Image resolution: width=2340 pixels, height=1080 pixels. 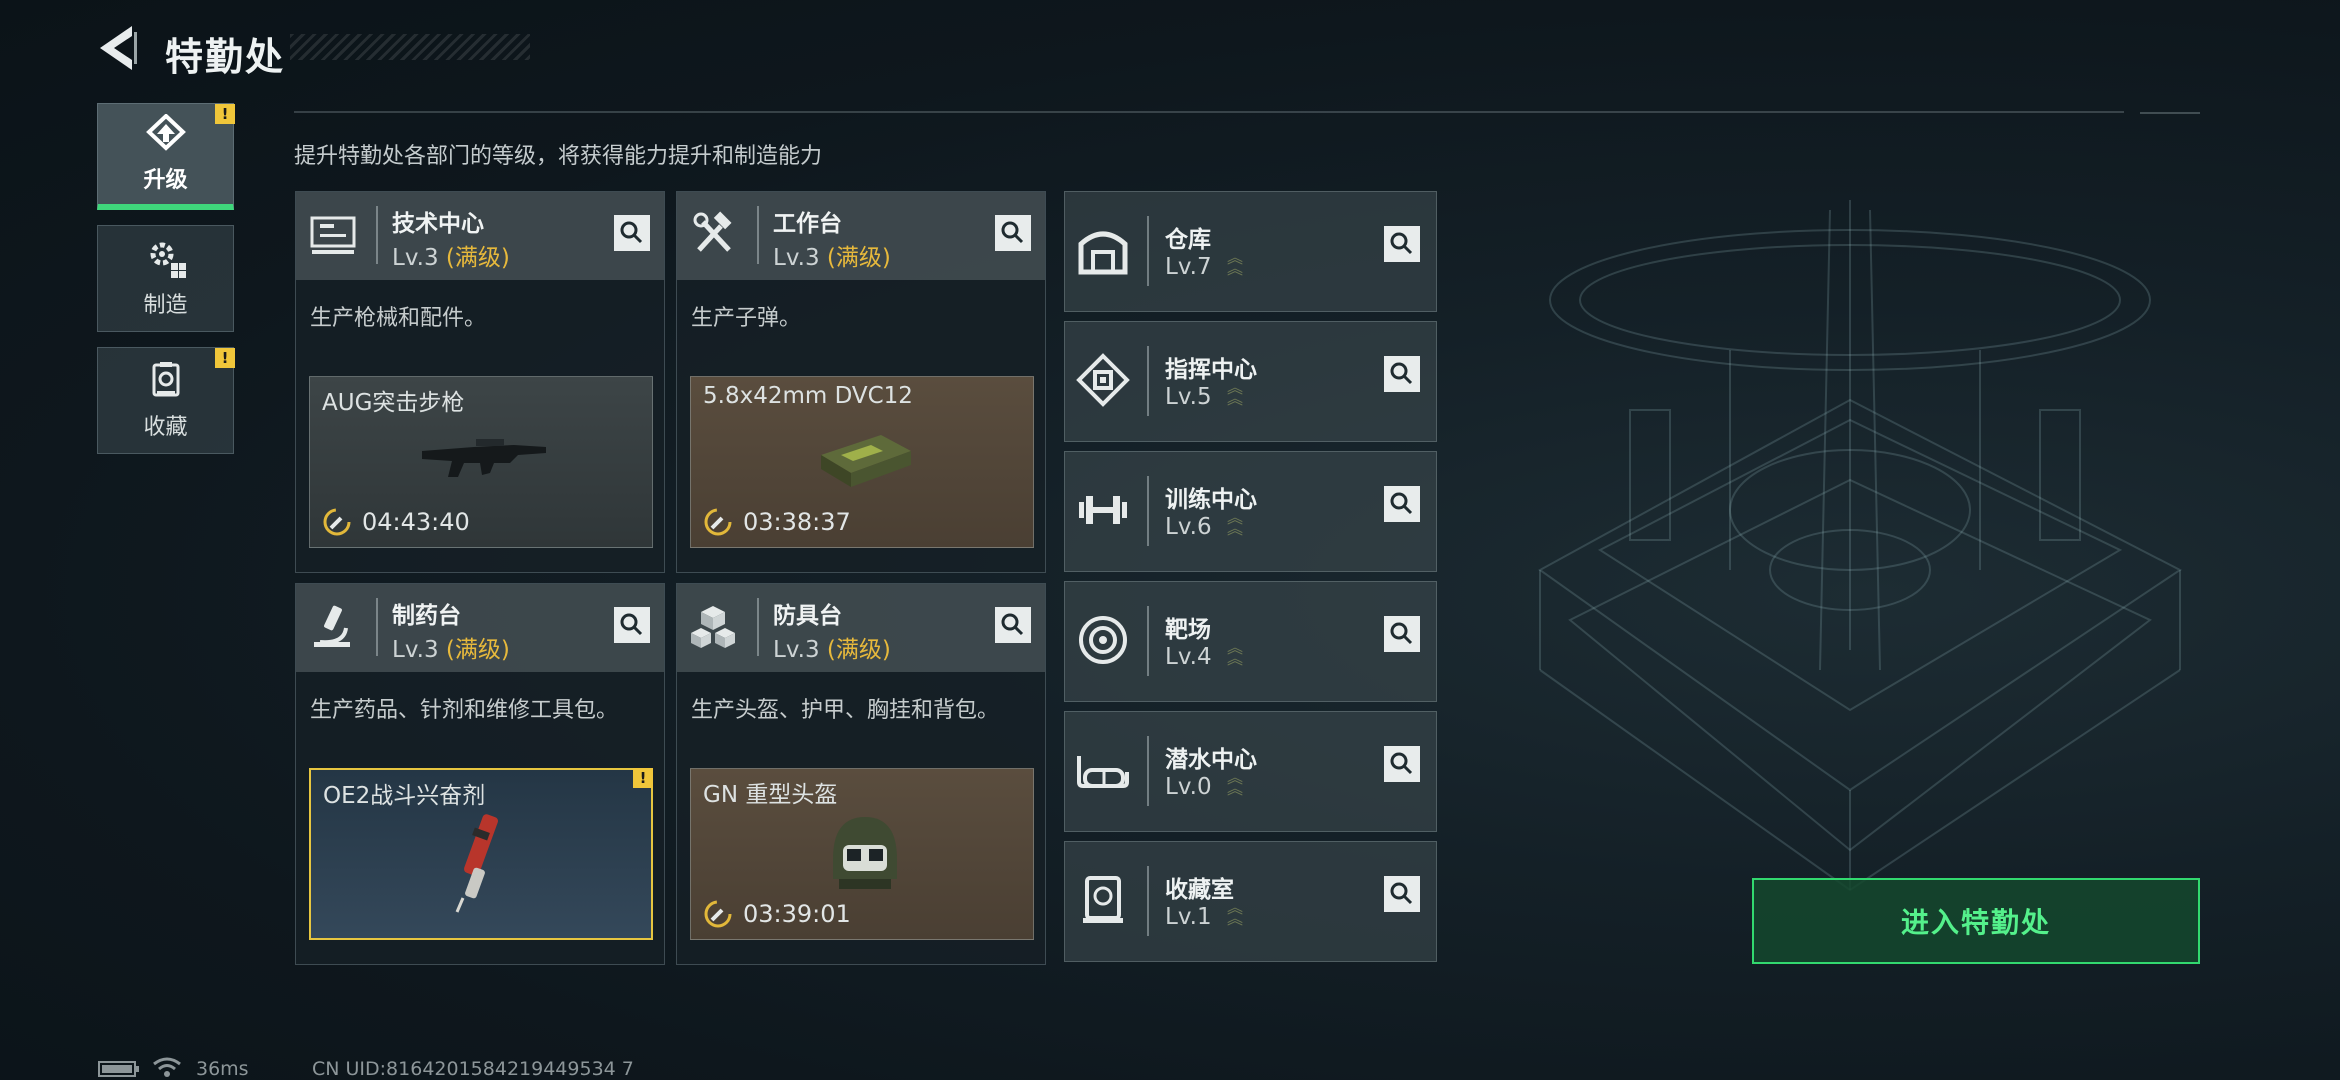 What do you see at coordinates (410, 47) in the screenshot?
I see `title-hatch-decoration` at bounding box center [410, 47].